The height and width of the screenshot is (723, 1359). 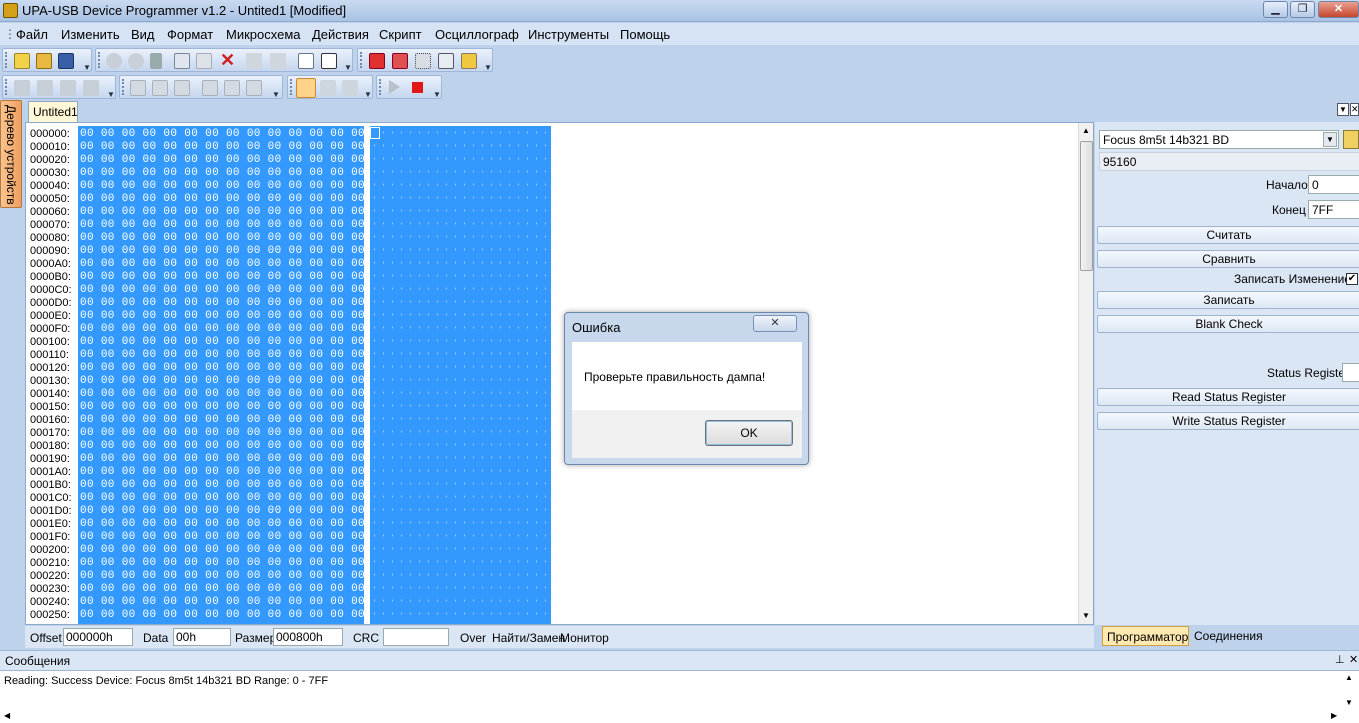 I want to click on zoom-icon, so click(x=328, y=88).